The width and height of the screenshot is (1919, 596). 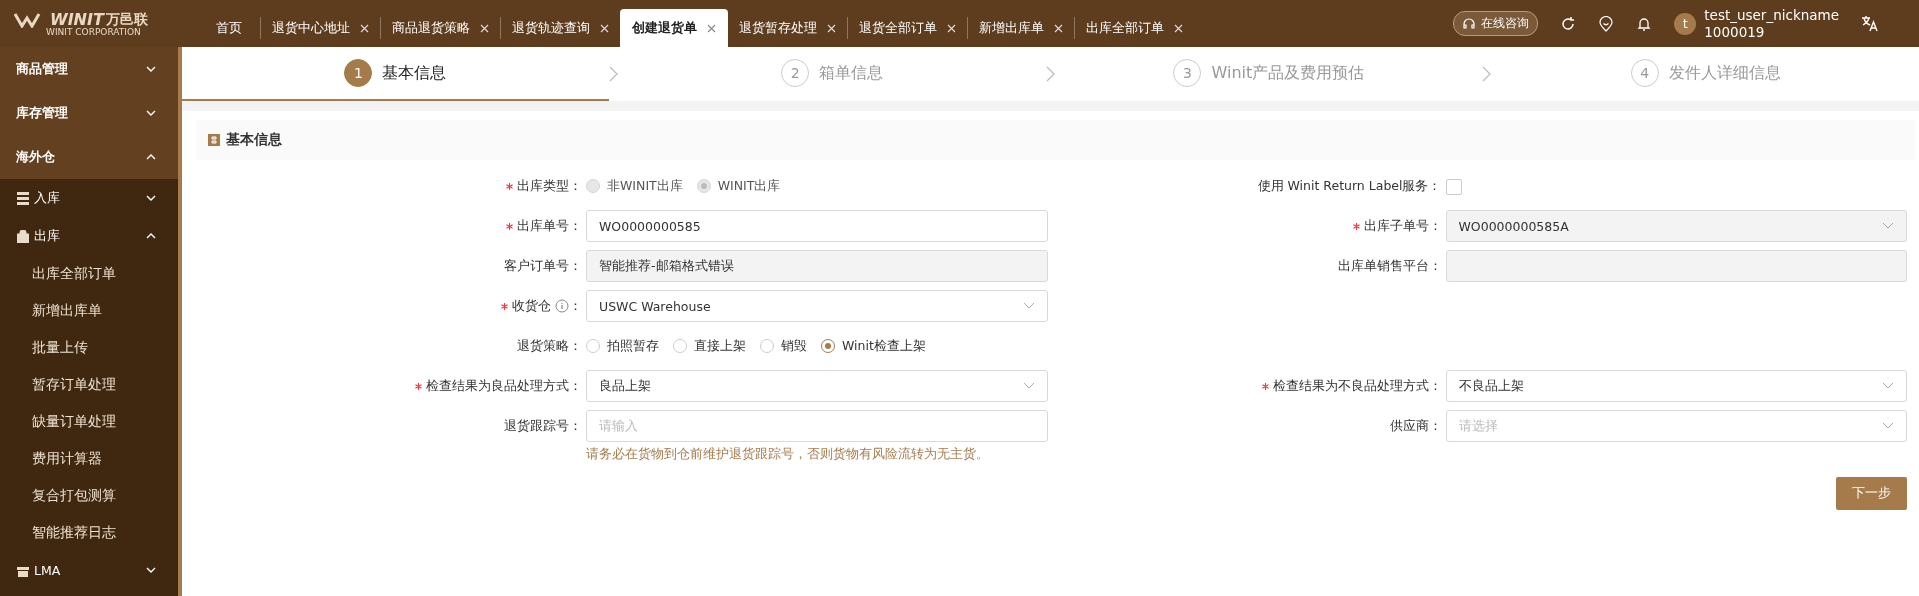 I want to click on page-tab: 新增出库单, so click(x=1020, y=28).